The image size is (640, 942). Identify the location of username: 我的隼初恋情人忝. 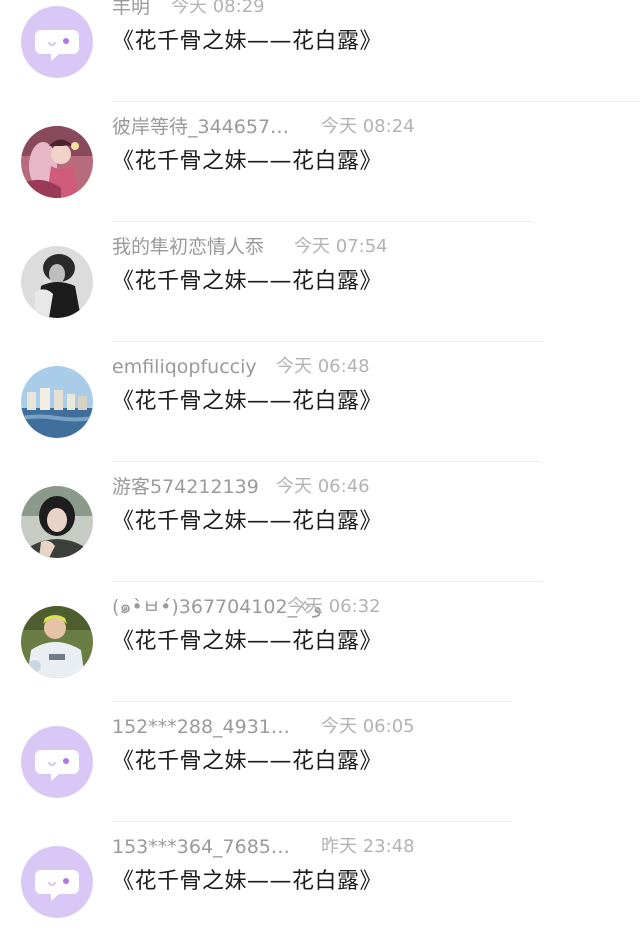
(188, 247).